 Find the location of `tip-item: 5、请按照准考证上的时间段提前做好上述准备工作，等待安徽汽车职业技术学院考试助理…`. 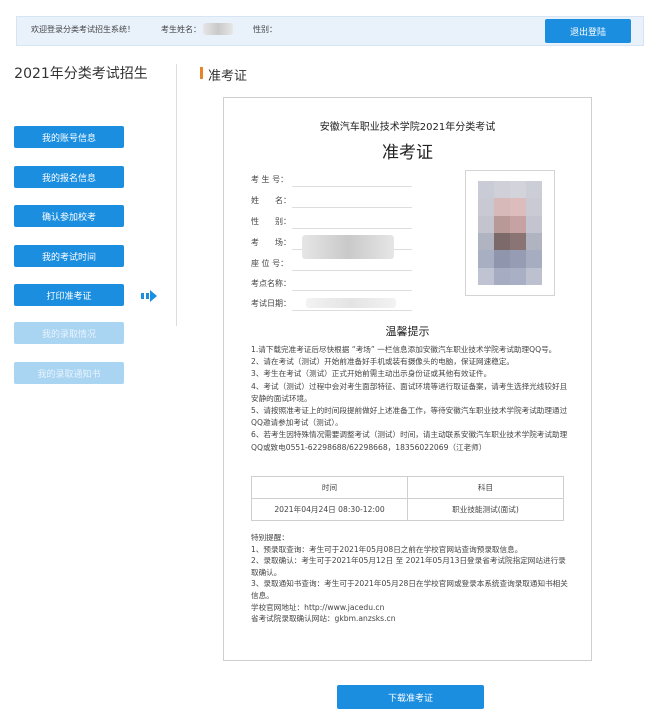

tip-item: 5、请按照准考证上的时间段提前做好上述准备工作，等待安徽汽车职业技术学院考试助理… is located at coordinates (409, 417).